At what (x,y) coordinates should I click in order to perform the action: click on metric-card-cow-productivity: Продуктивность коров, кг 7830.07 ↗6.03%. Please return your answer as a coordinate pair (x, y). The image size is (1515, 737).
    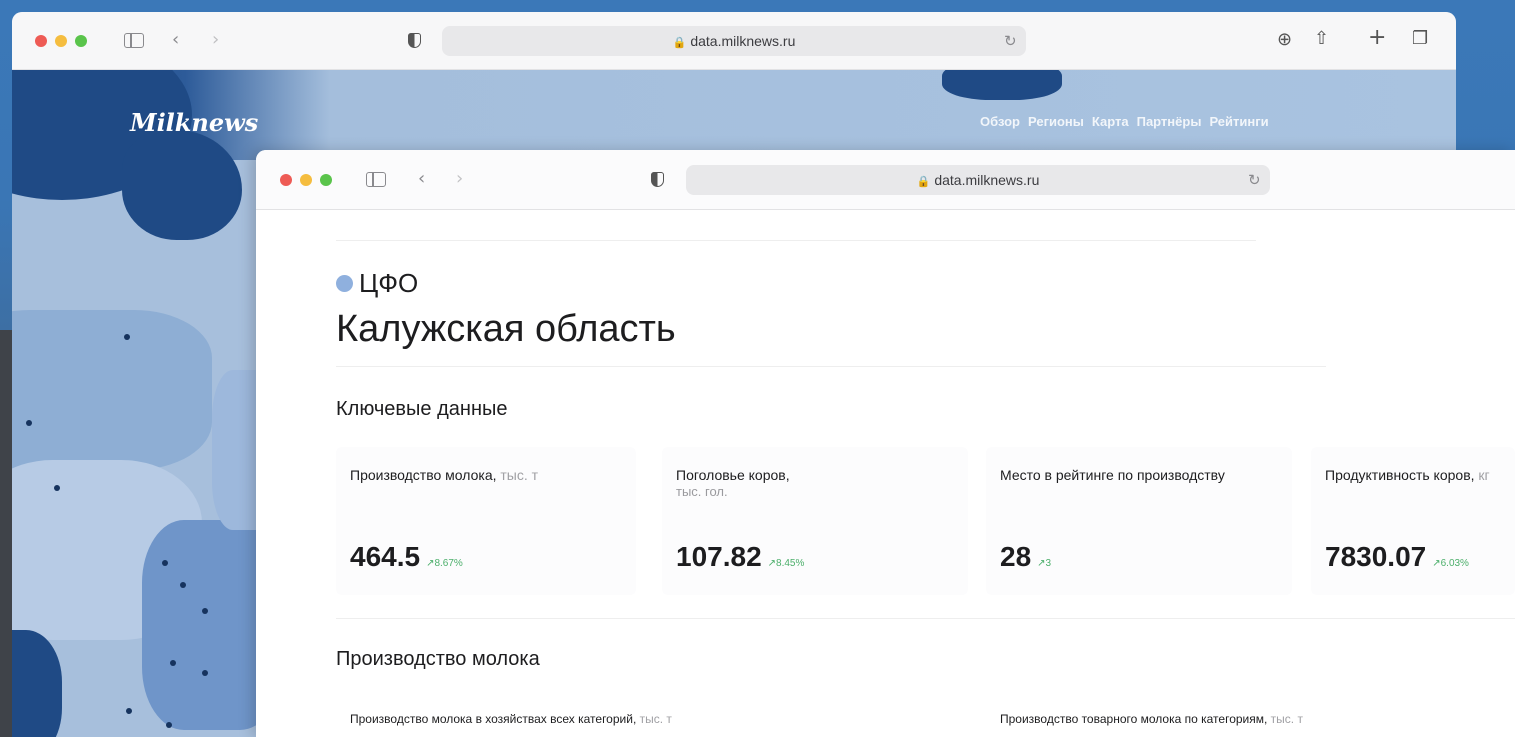
    Looking at the image, I should click on (1413, 521).